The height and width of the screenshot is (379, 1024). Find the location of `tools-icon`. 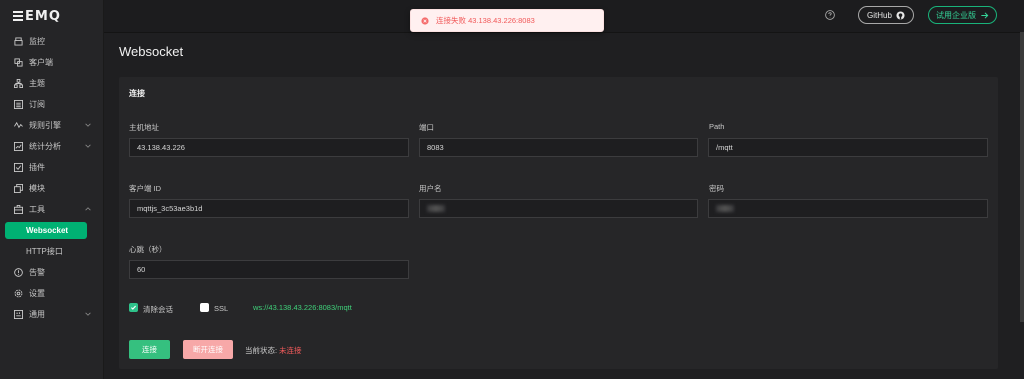

tools-icon is located at coordinates (18, 209).